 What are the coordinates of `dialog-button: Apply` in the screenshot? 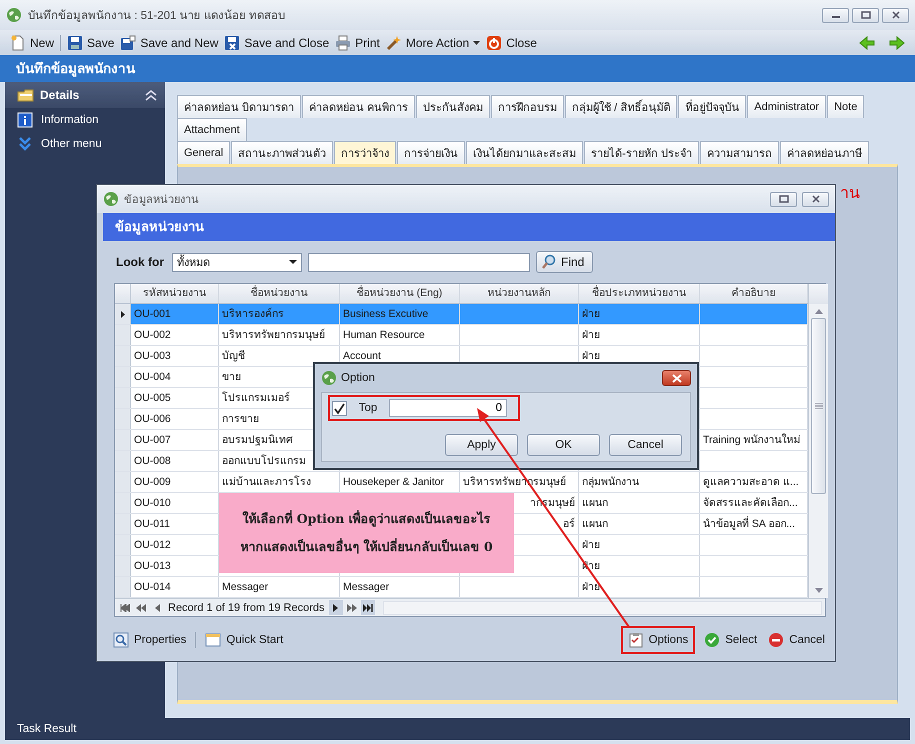 It's located at (481, 445).